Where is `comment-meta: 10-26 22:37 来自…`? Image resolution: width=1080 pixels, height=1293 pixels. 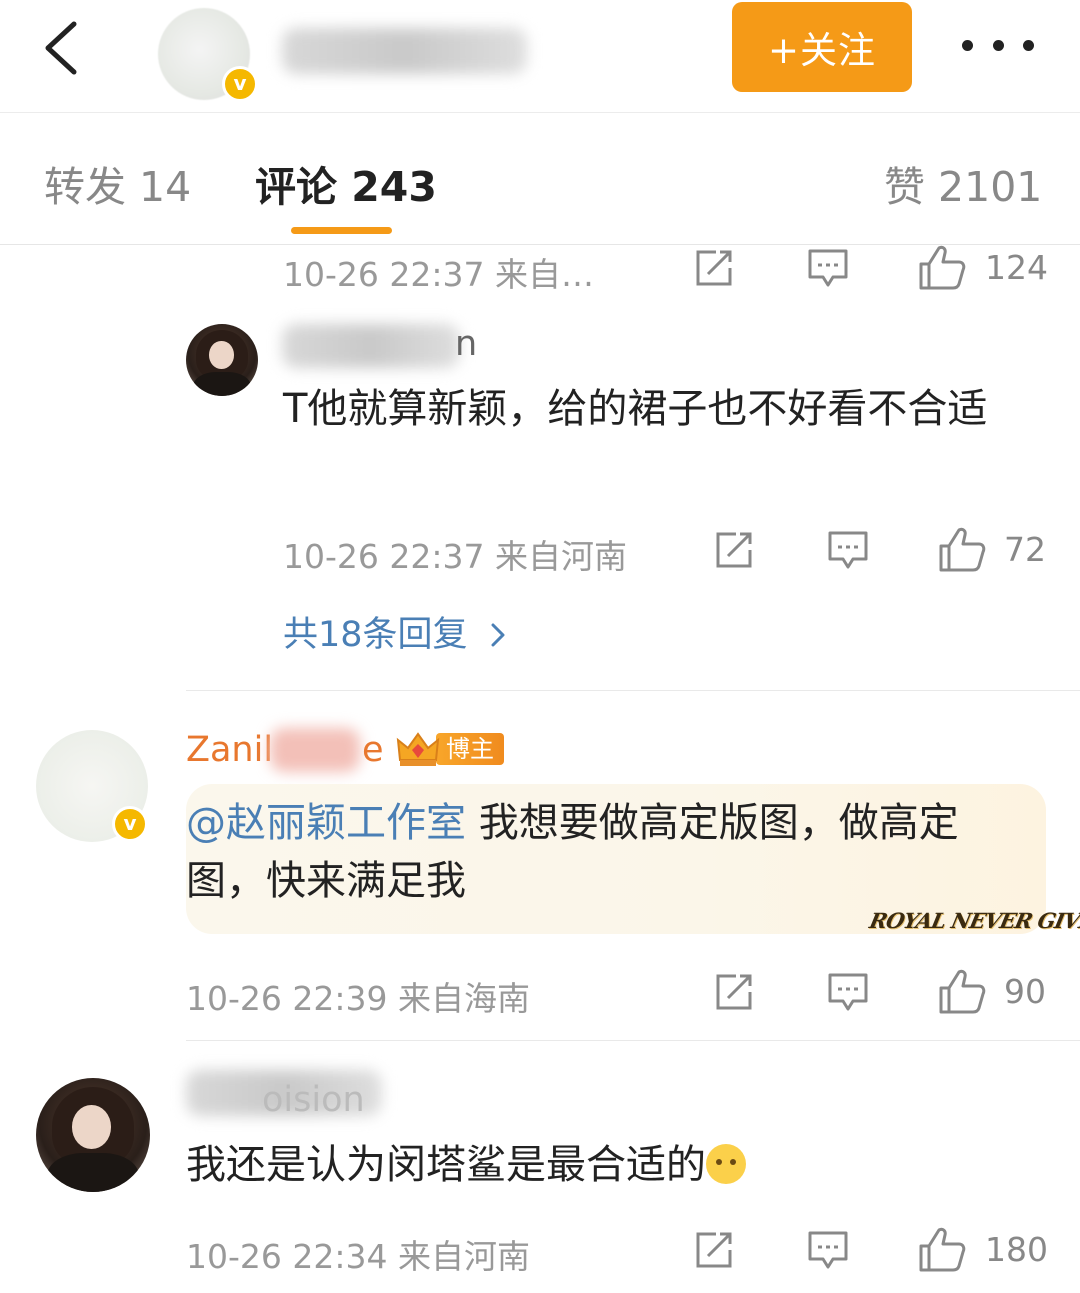
comment-meta: 10-26 22:37 来自… is located at coordinates (438, 274).